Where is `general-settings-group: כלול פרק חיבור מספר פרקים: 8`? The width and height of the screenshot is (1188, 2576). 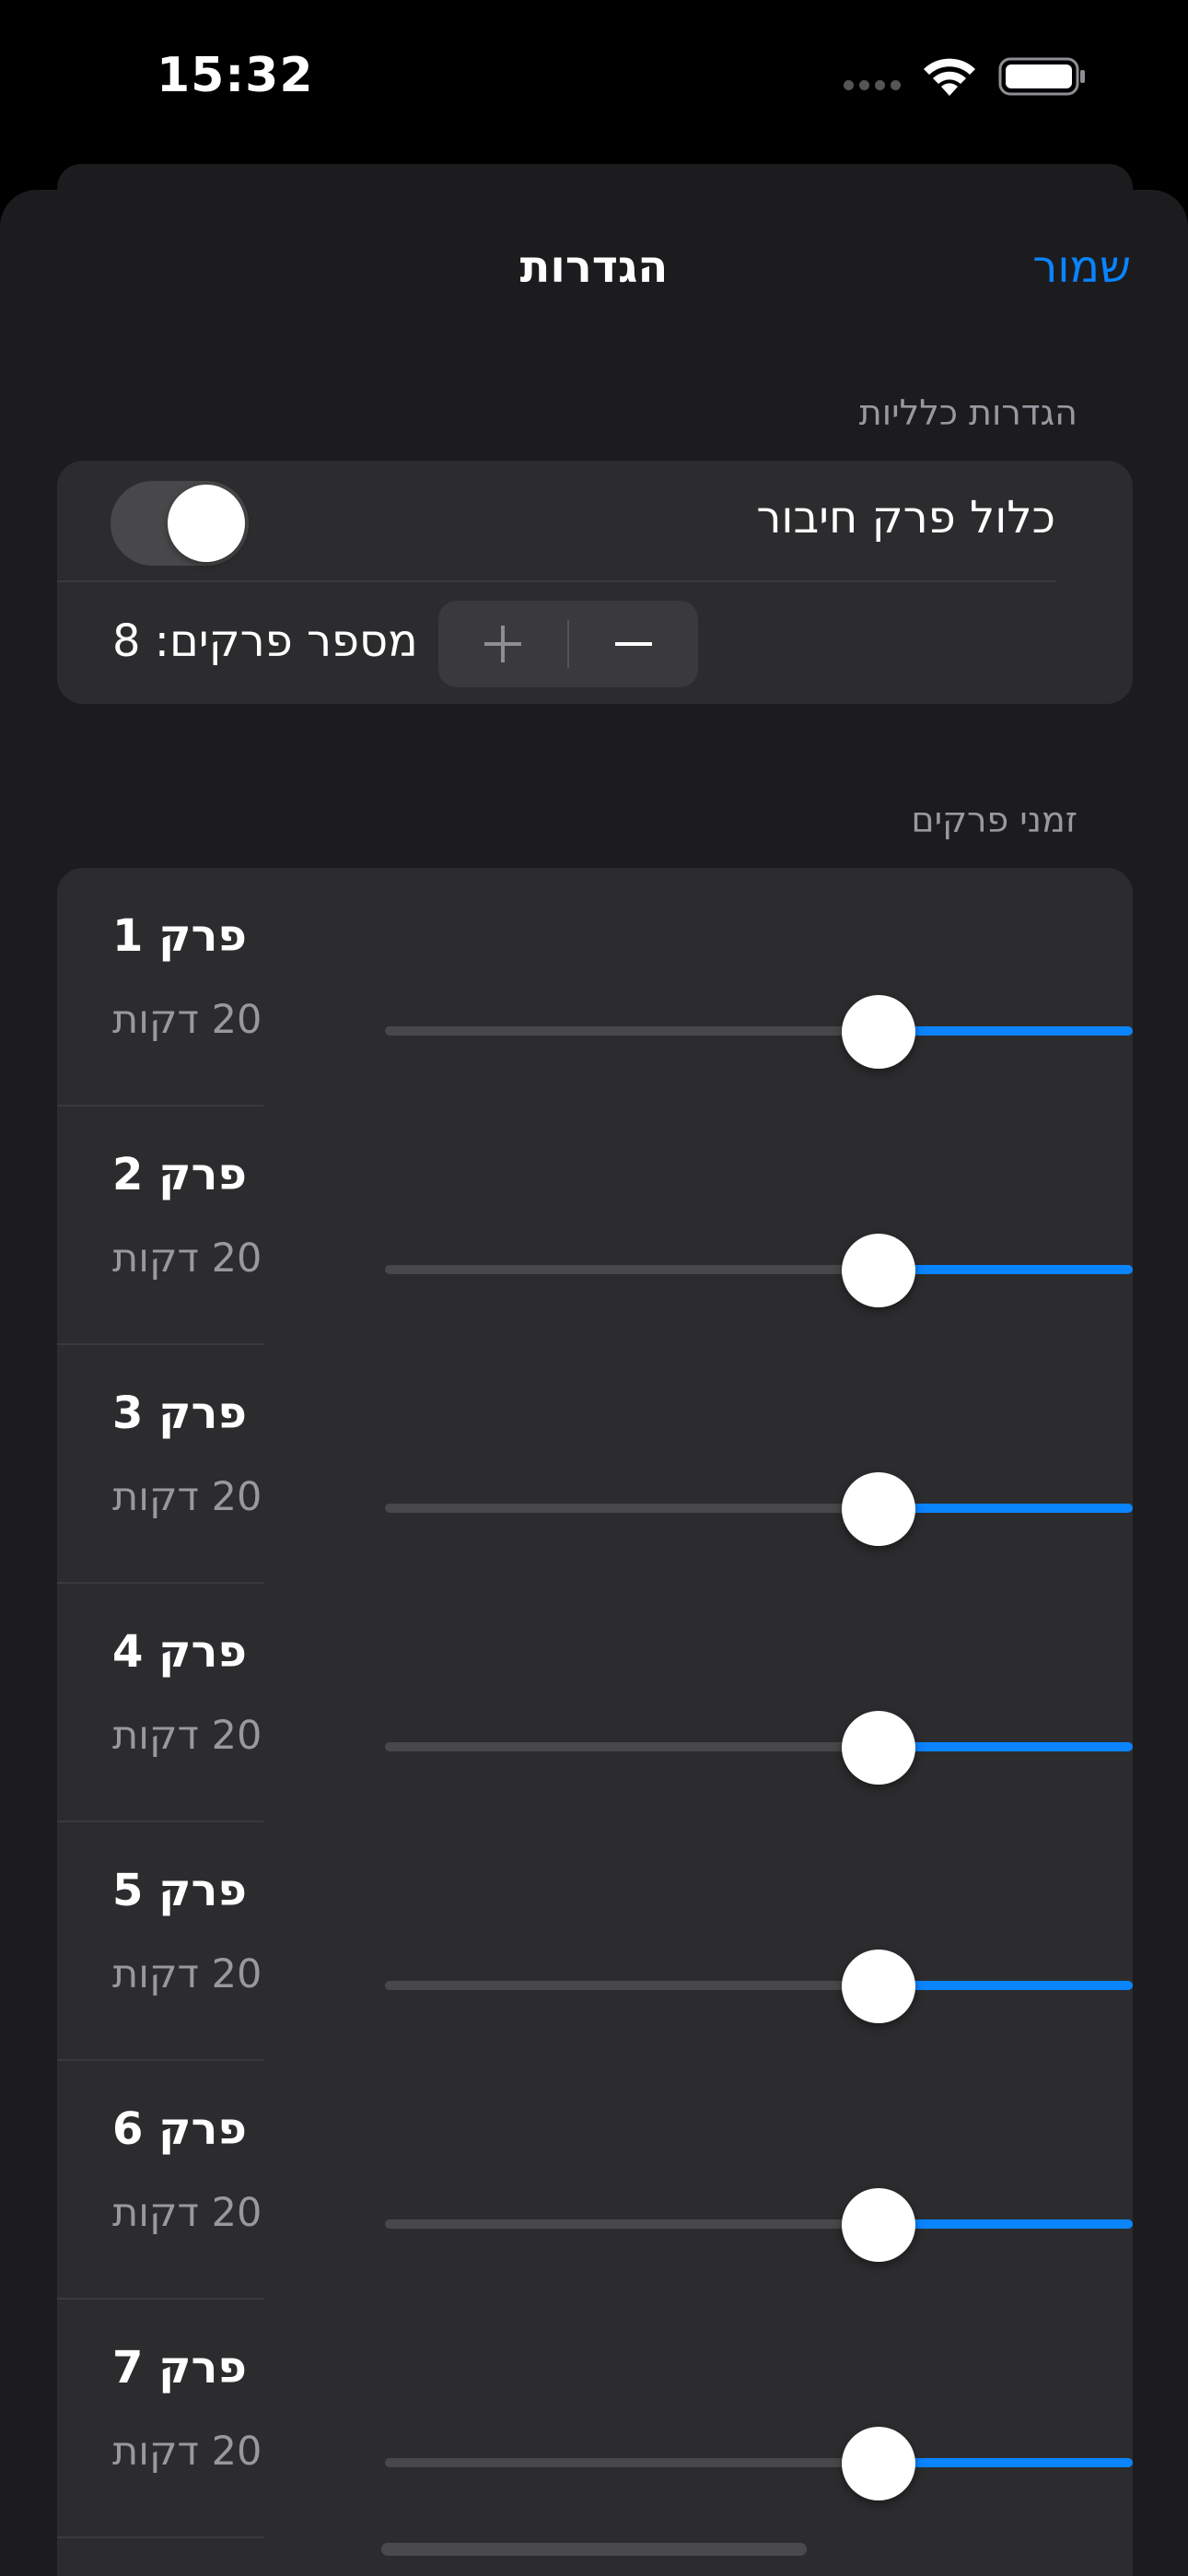 general-settings-group: כלול פרק חיבור מספר פרקים: 8 is located at coordinates (595, 582).